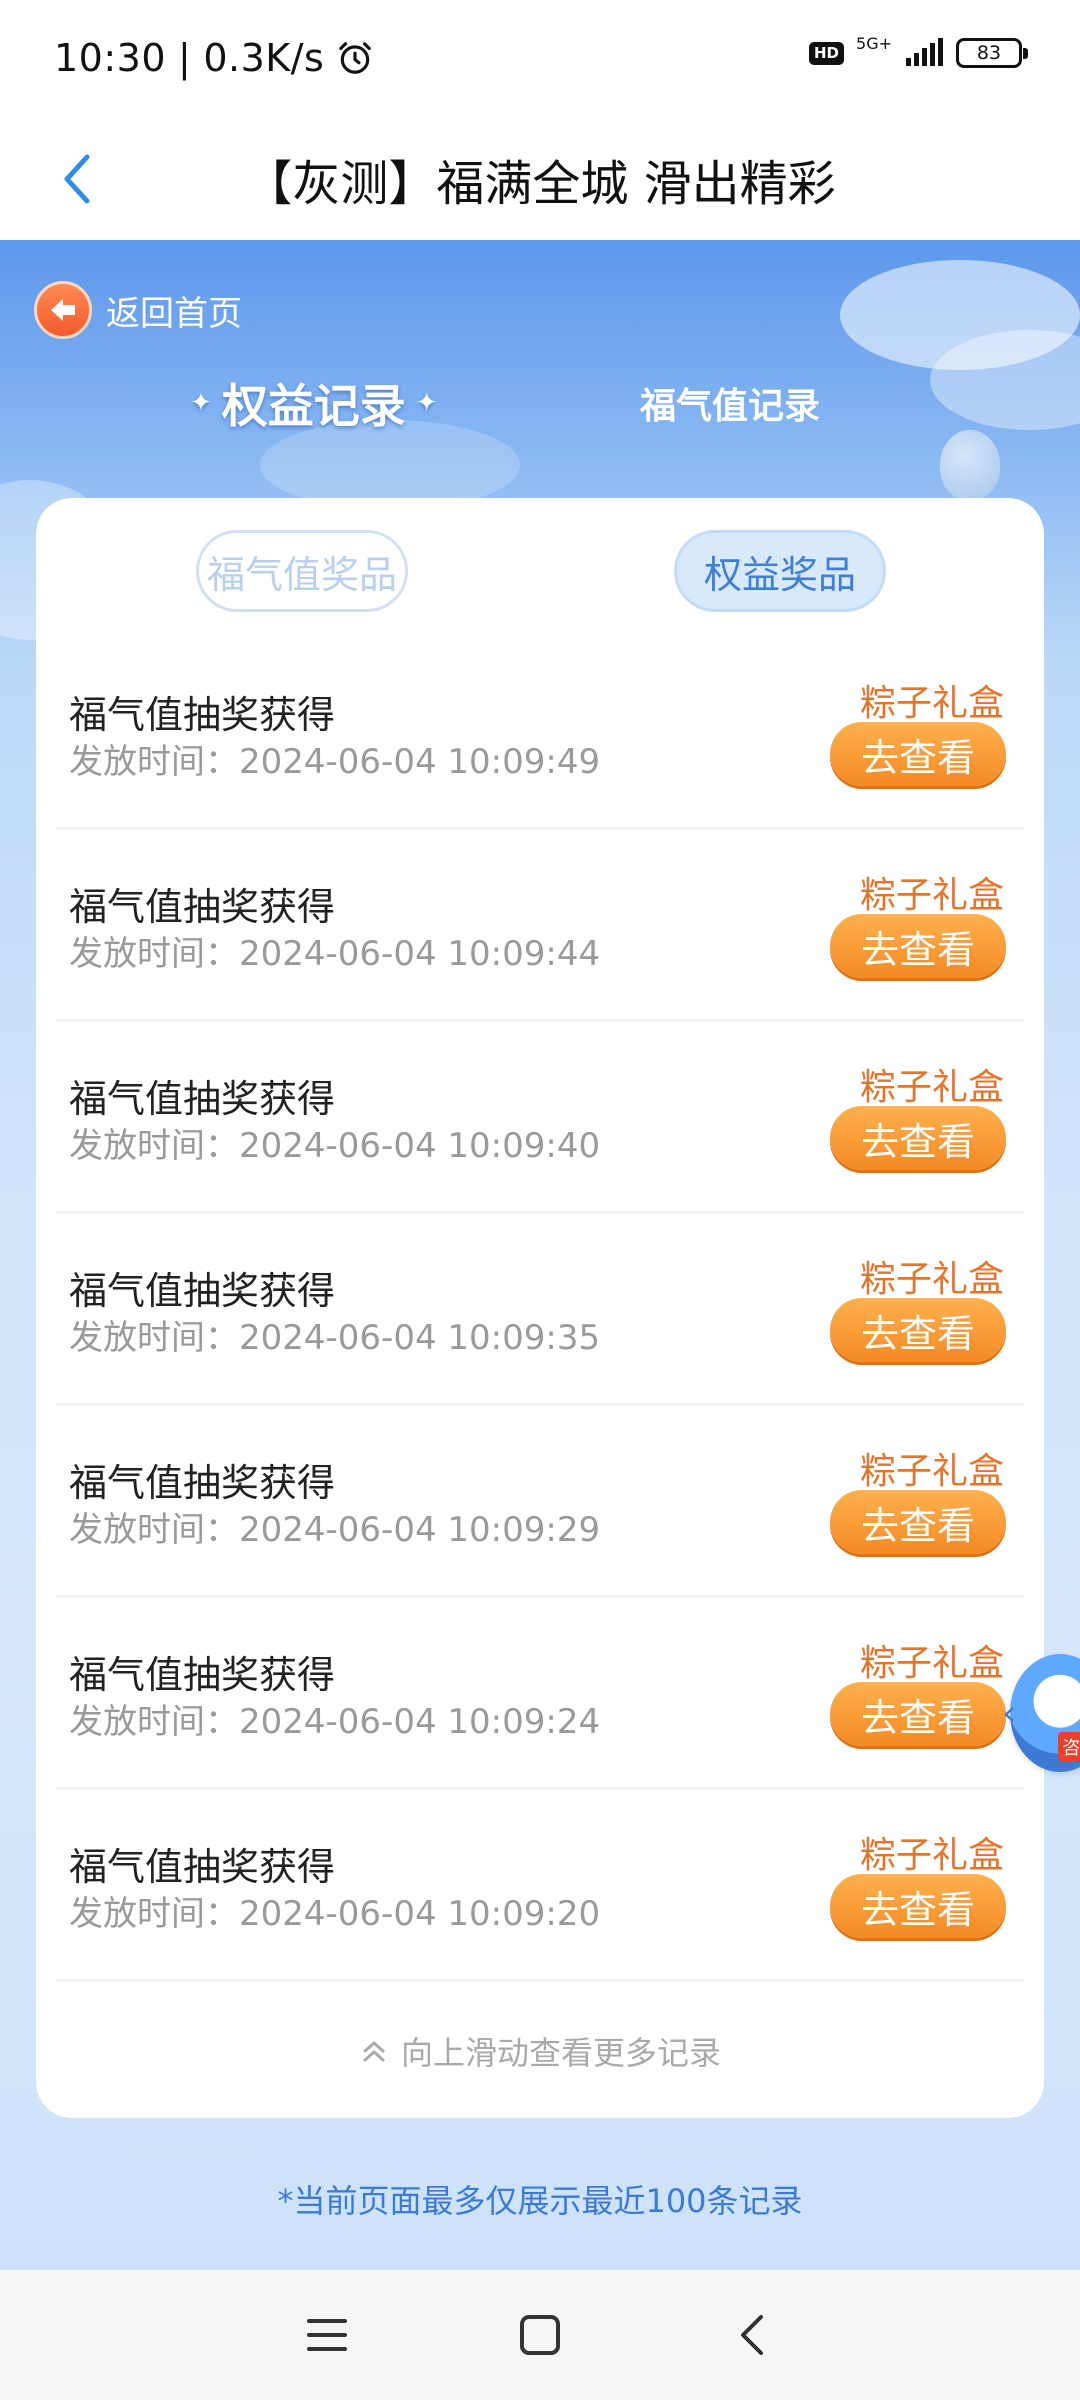 This screenshot has width=1080, height=2400. Describe the element at coordinates (302, 571) in the screenshot. I see `subtab-fortune-prizes: 福气值奖品` at that location.